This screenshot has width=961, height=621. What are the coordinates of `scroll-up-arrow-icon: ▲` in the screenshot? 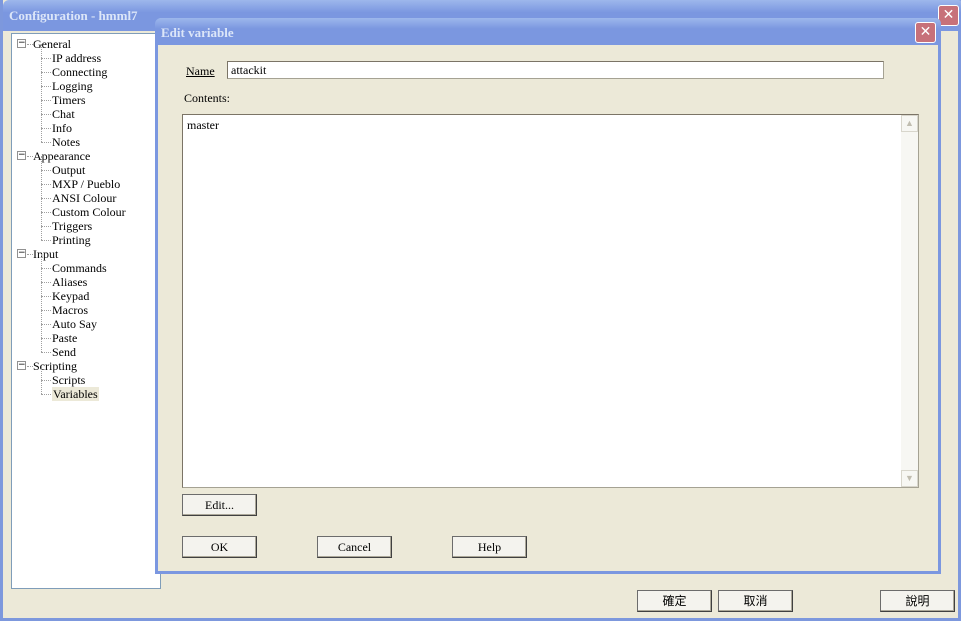 It's located at (909, 123).